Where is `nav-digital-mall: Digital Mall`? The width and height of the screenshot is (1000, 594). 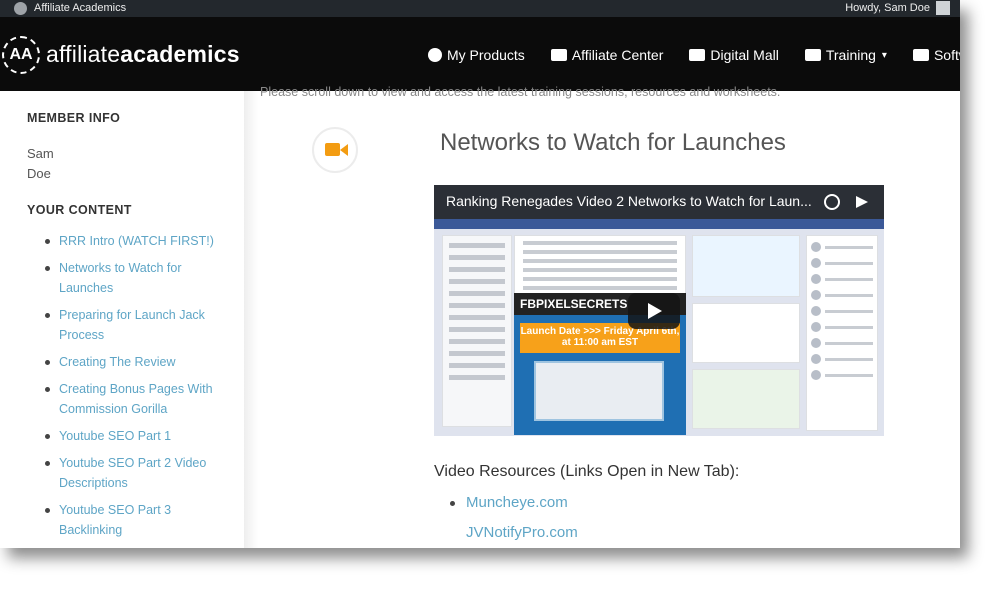 nav-digital-mall: Digital Mall is located at coordinates (734, 55).